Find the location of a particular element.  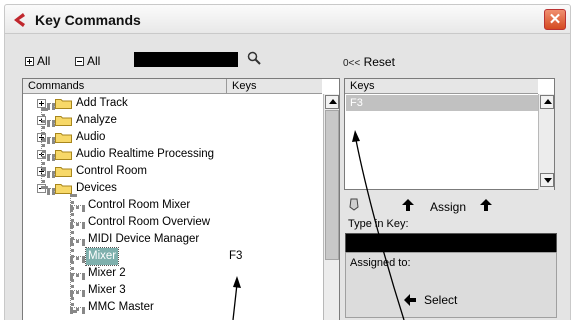

keys-list-item: F3 is located at coordinates (442, 103).